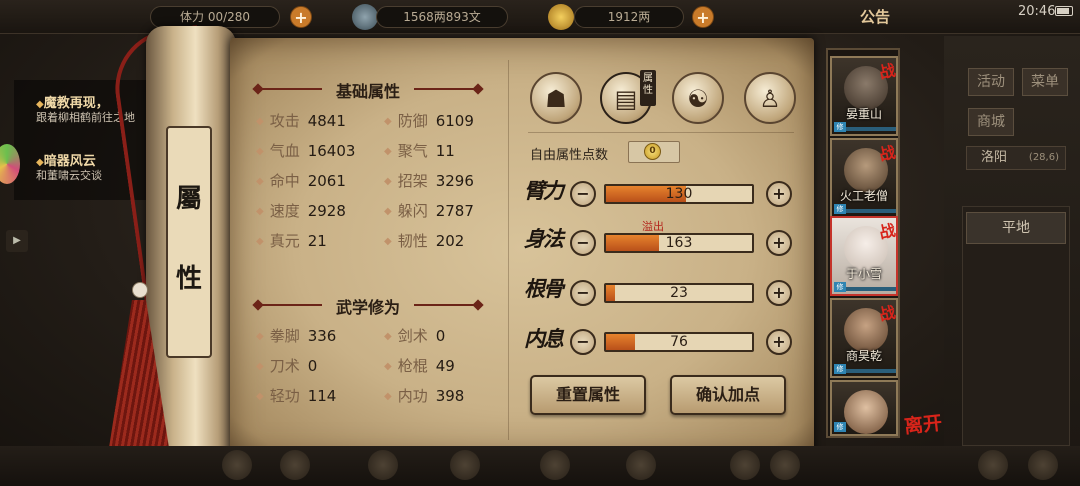 This screenshot has width=1080, height=486. What do you see at coordinates (679, 342) in the screenshot?
I see `attr-value: 76` at bounding box center [679, 342].